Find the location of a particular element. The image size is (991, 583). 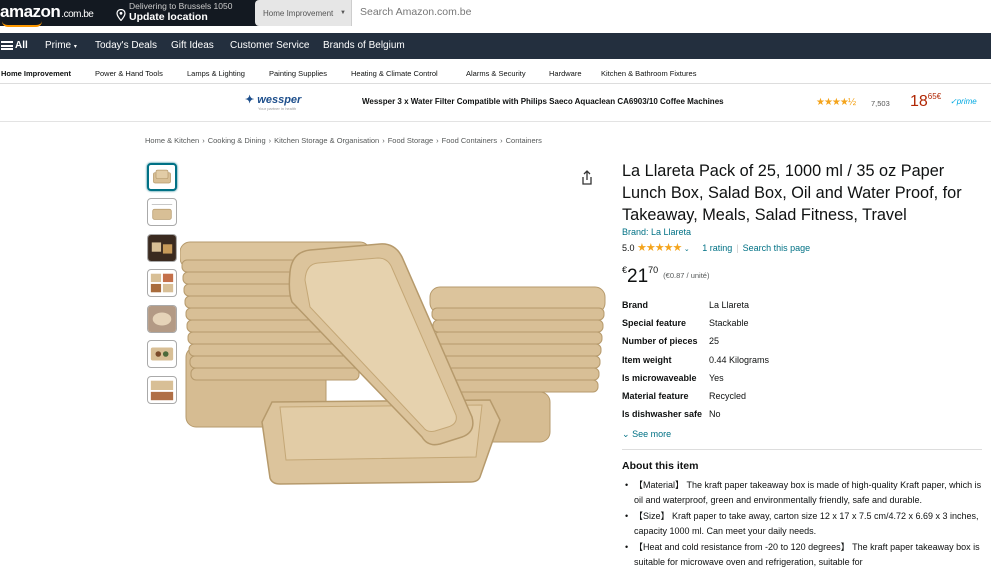

search-category-dropdown: Home Improvement ▼ is located at coordinates (303, 13).